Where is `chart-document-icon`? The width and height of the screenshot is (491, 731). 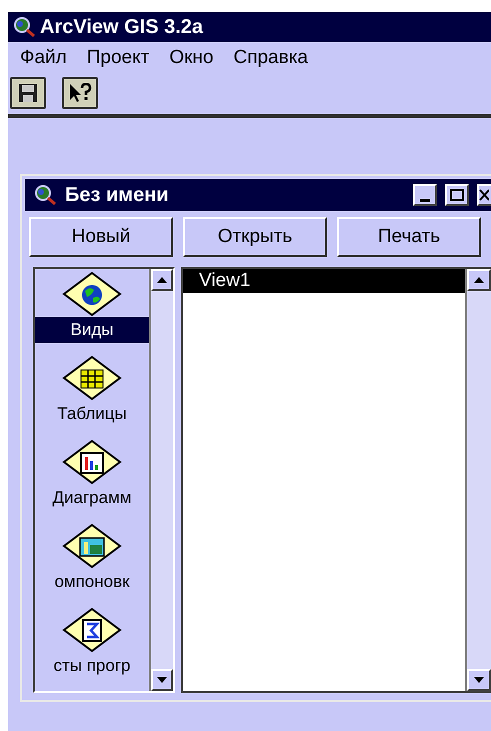 chart-document-icon is located at coordinates (92, 462).